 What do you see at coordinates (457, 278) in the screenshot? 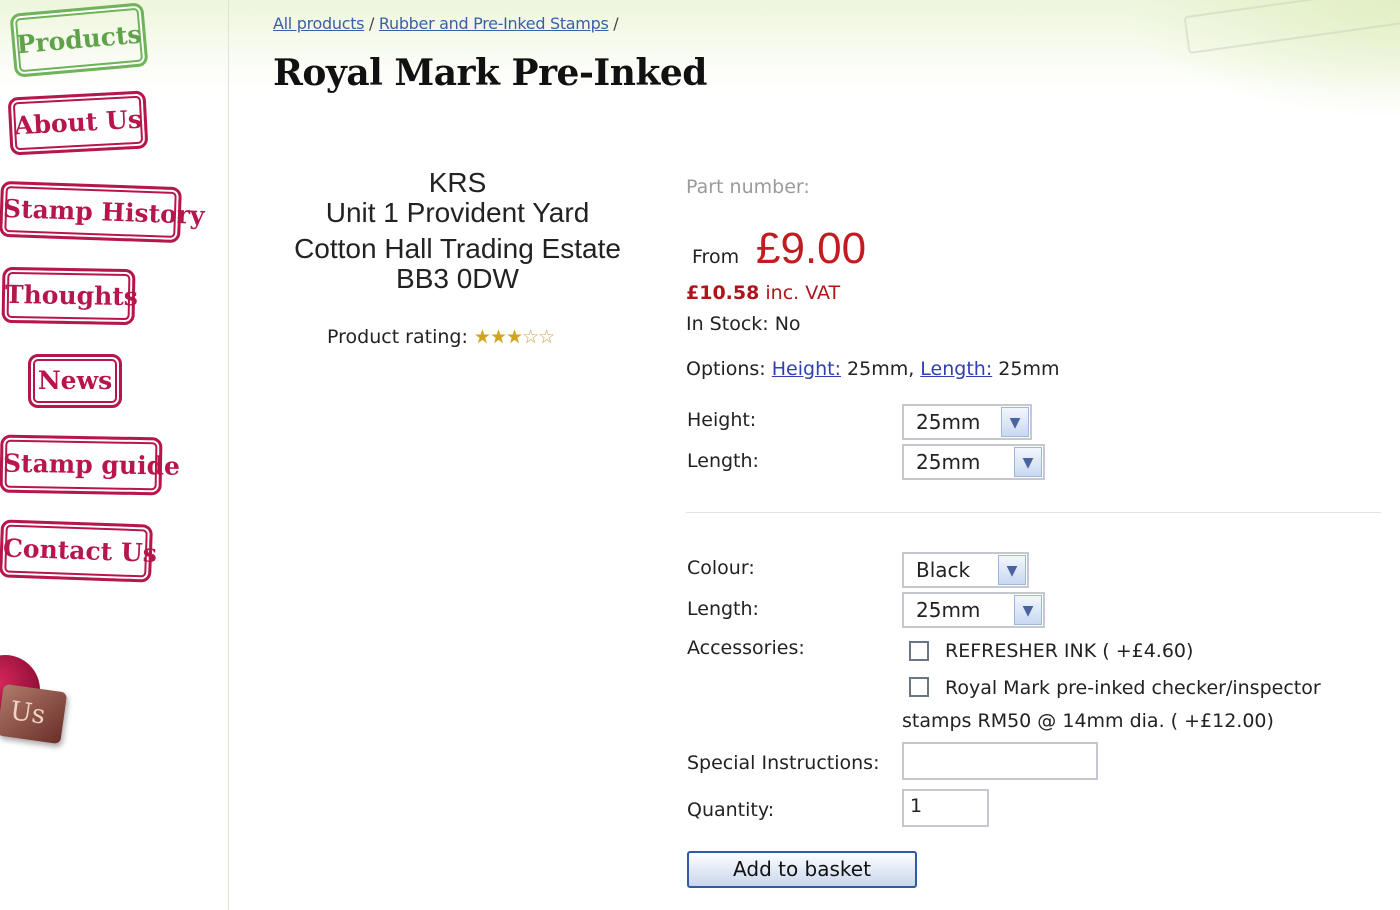
I see `address-line: BB3 0DW` at bounding box center [457, 278].